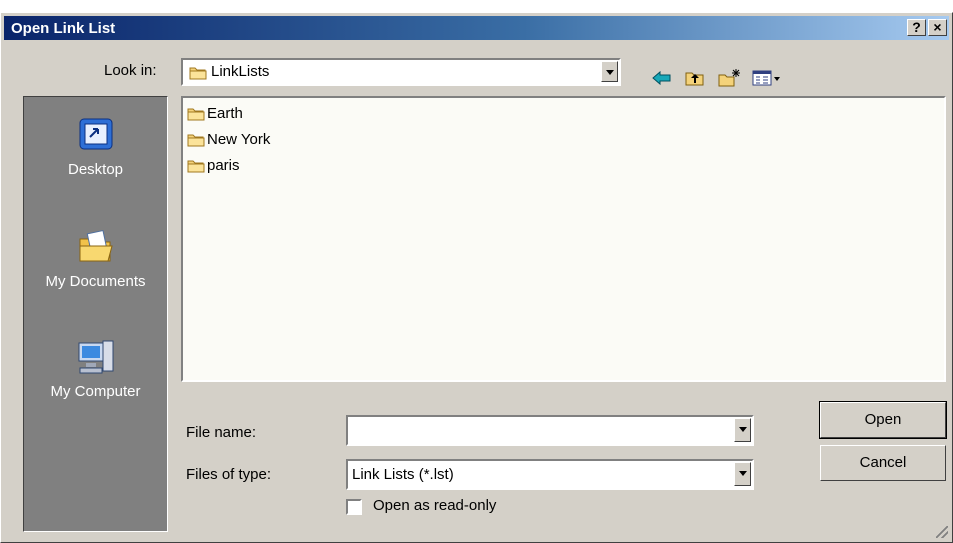 The image size is (953, 543). I want to click on files-of-type-label: Files of type:, so click(229, 474).